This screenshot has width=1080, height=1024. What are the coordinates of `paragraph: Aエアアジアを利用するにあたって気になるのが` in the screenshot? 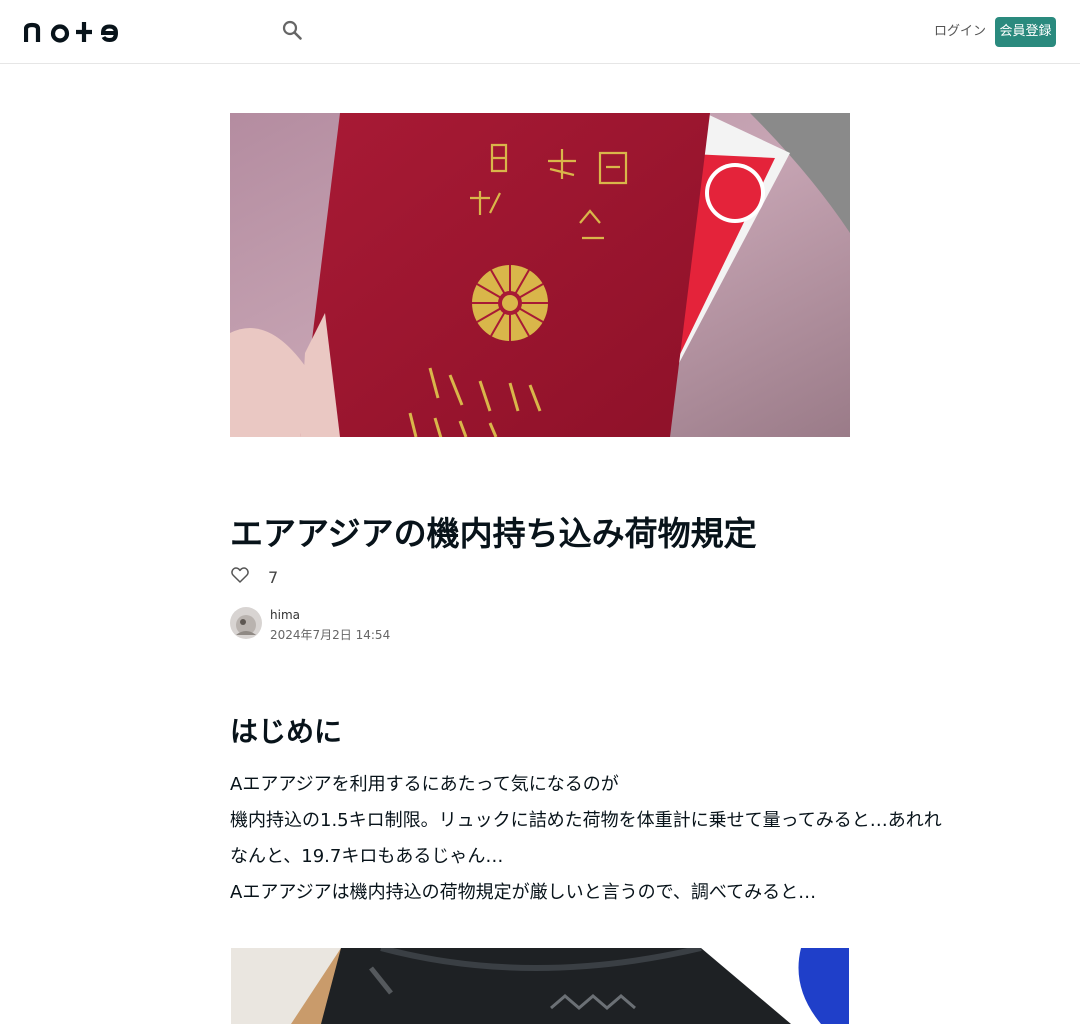 It's located at (424, 784).